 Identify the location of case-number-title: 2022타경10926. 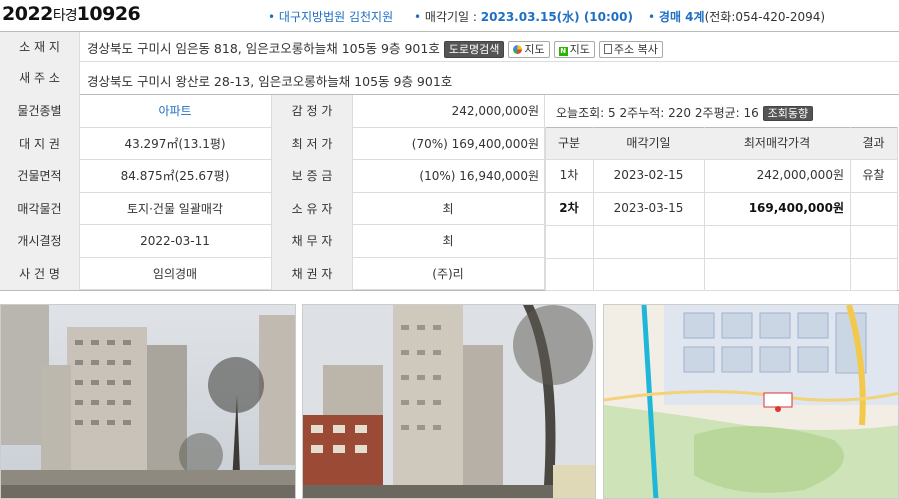
(71, 14).